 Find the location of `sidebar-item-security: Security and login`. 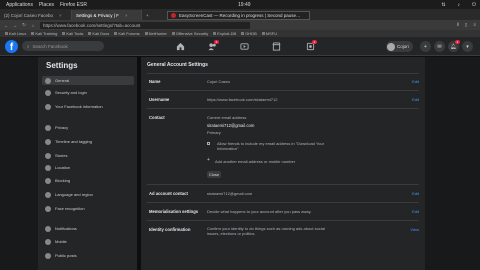

sidebar-item-security: Security and login is located at coordinates (88, 92).